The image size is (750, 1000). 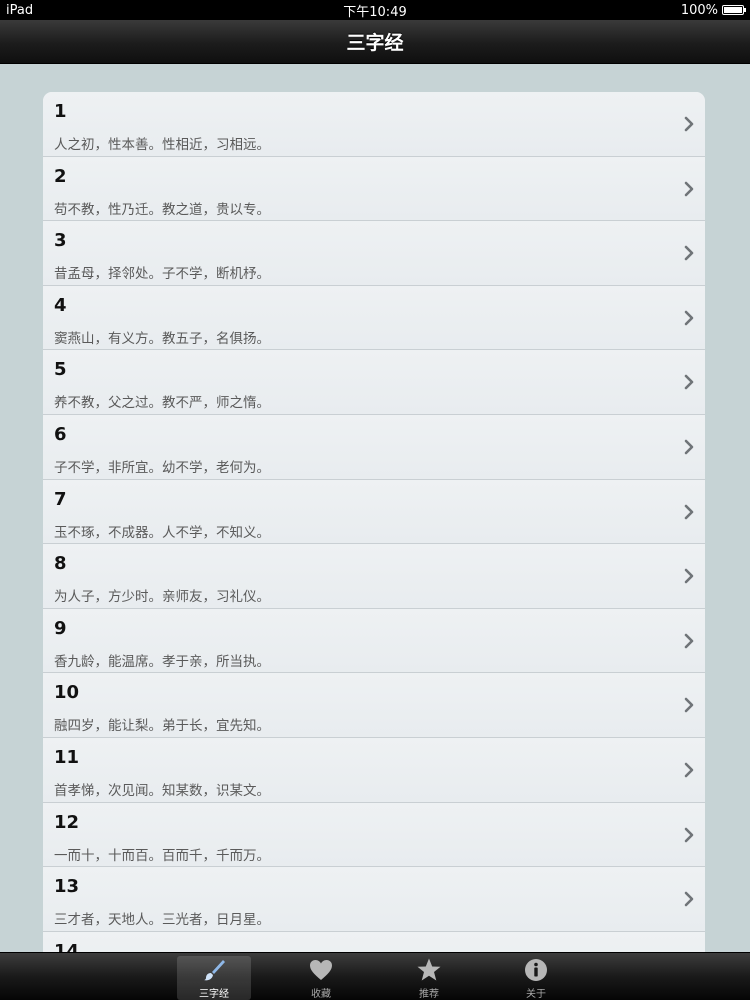 I want to click on item-number: 8, so click(x=60, y=564).